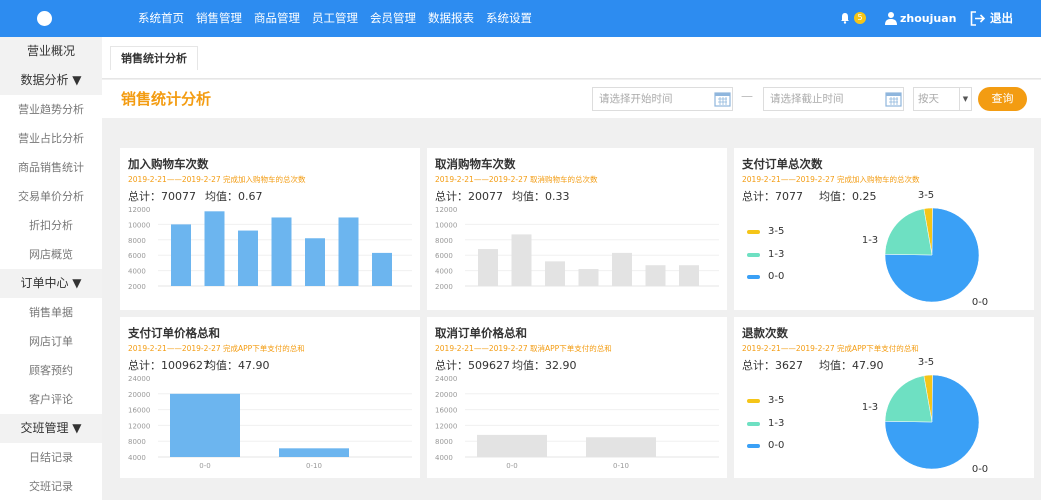  I want to click on sidebar-group-header: 订单中心 ▼, so click(51, 283).